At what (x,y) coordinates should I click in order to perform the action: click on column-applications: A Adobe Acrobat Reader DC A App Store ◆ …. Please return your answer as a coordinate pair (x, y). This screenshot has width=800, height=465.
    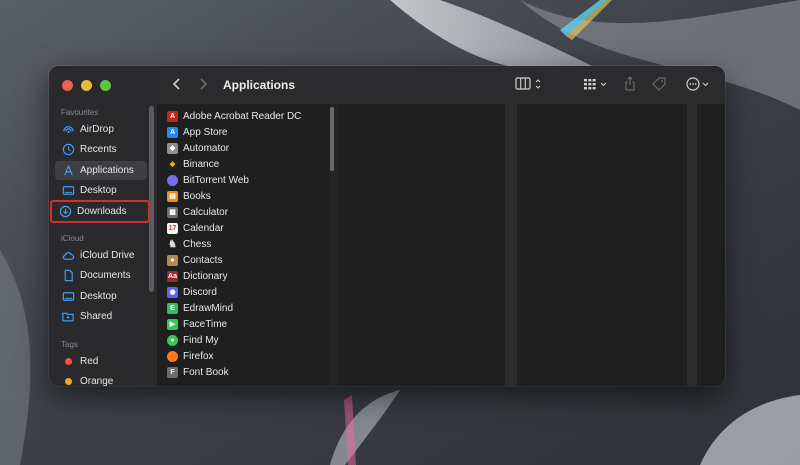
    Looking at the image, I should click on (243, 245).